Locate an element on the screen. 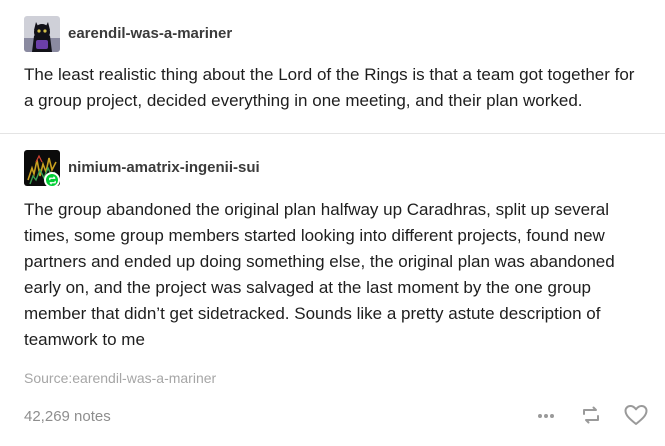 Image resolution: width=665 pixels, height=446 pixels. post-divider is located at coordinates (332, 133).